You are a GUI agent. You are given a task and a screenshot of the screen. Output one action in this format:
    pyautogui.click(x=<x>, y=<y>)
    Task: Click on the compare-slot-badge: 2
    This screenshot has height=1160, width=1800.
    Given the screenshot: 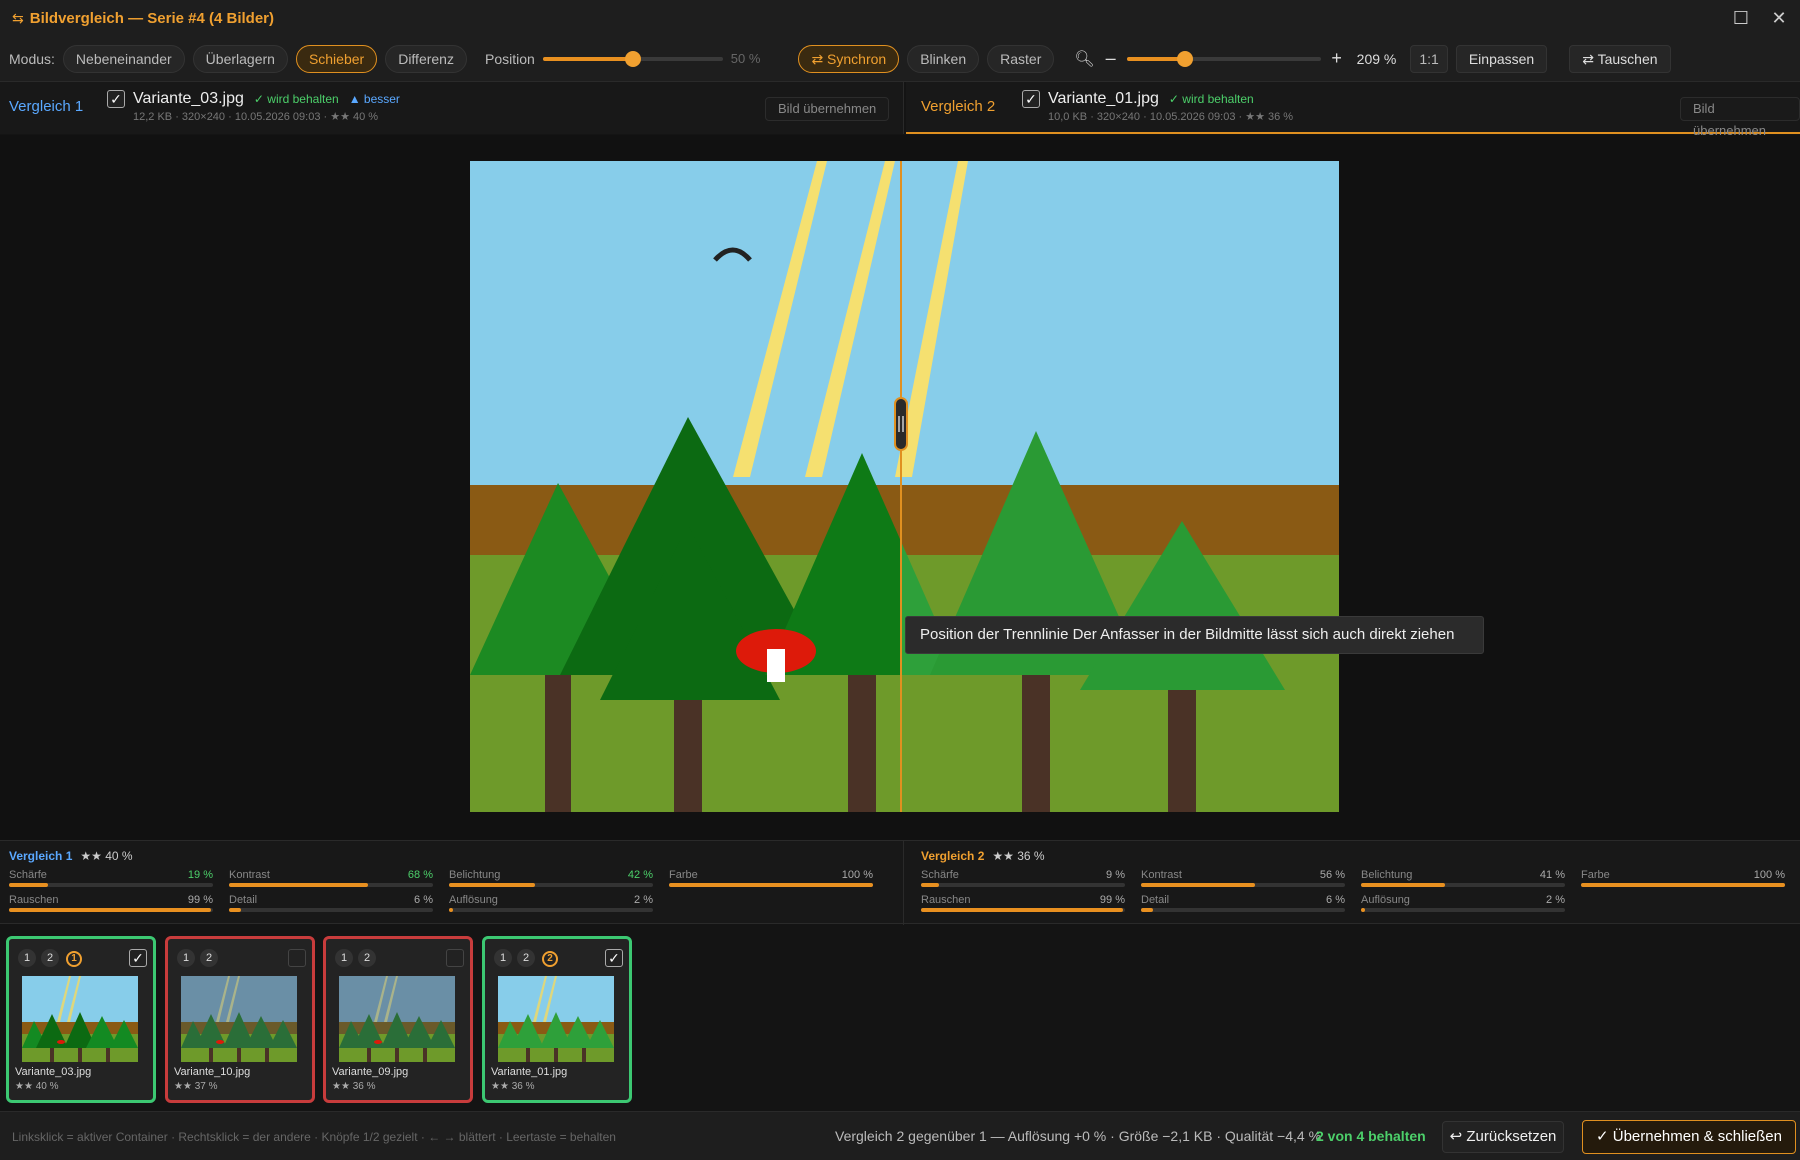 What is the action you would take?
    pyautogui.click(x=550, y=959)
    